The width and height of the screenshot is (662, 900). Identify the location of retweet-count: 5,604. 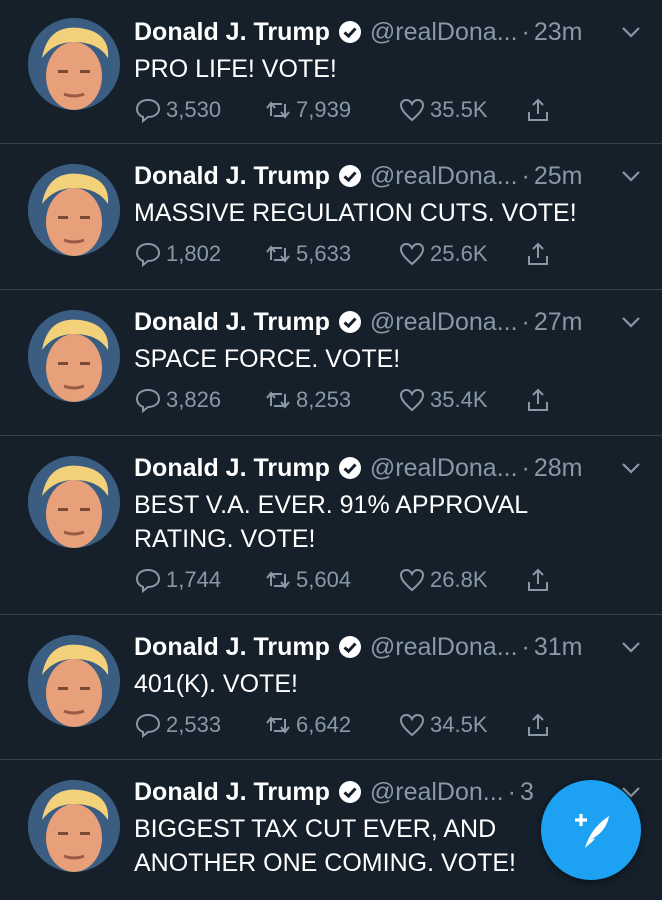
(324, 579).